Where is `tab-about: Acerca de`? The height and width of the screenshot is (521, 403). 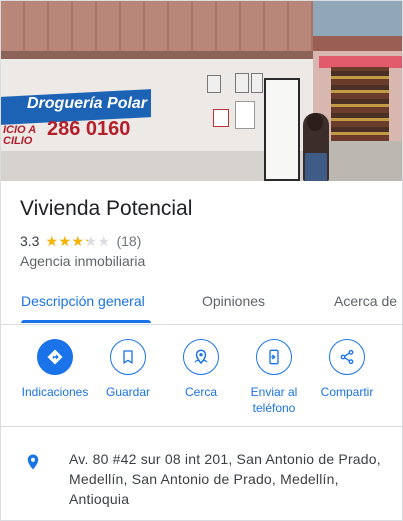 tab-about: Acerca de is located at coordinates (365, 306).